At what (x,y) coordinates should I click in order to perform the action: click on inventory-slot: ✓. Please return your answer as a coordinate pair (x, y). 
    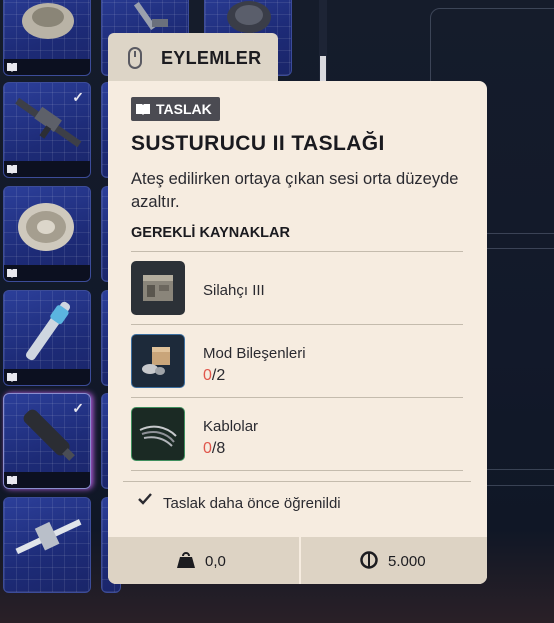
    Looking at the image, I should click on (47, 130).